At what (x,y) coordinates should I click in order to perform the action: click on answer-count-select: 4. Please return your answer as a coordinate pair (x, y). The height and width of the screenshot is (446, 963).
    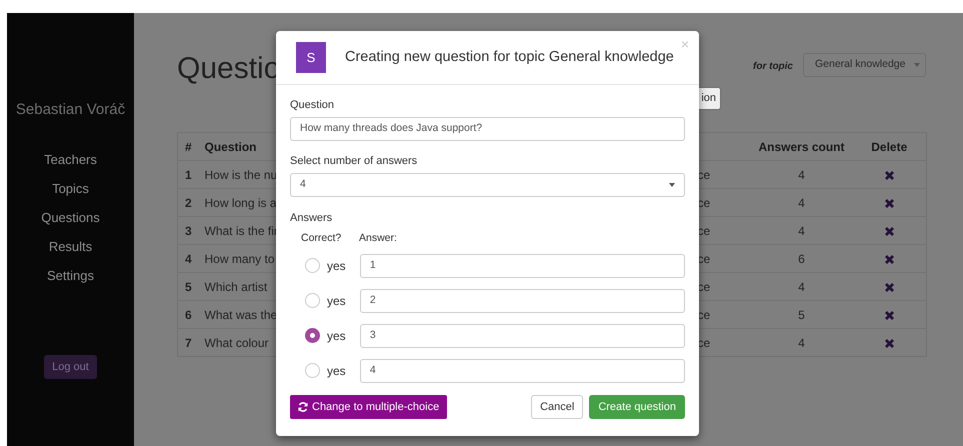
    Looking at the image, I should click on (487, 185).